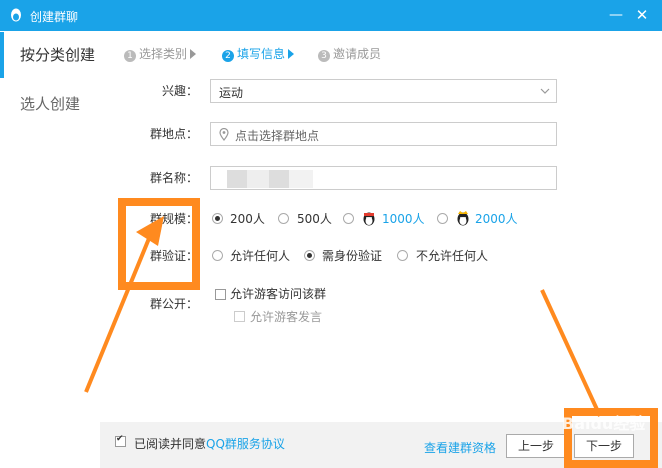  Describe the element at coordinates (173, 178) in the screenshot. I see `group-name-label: 群名称：` at that location.